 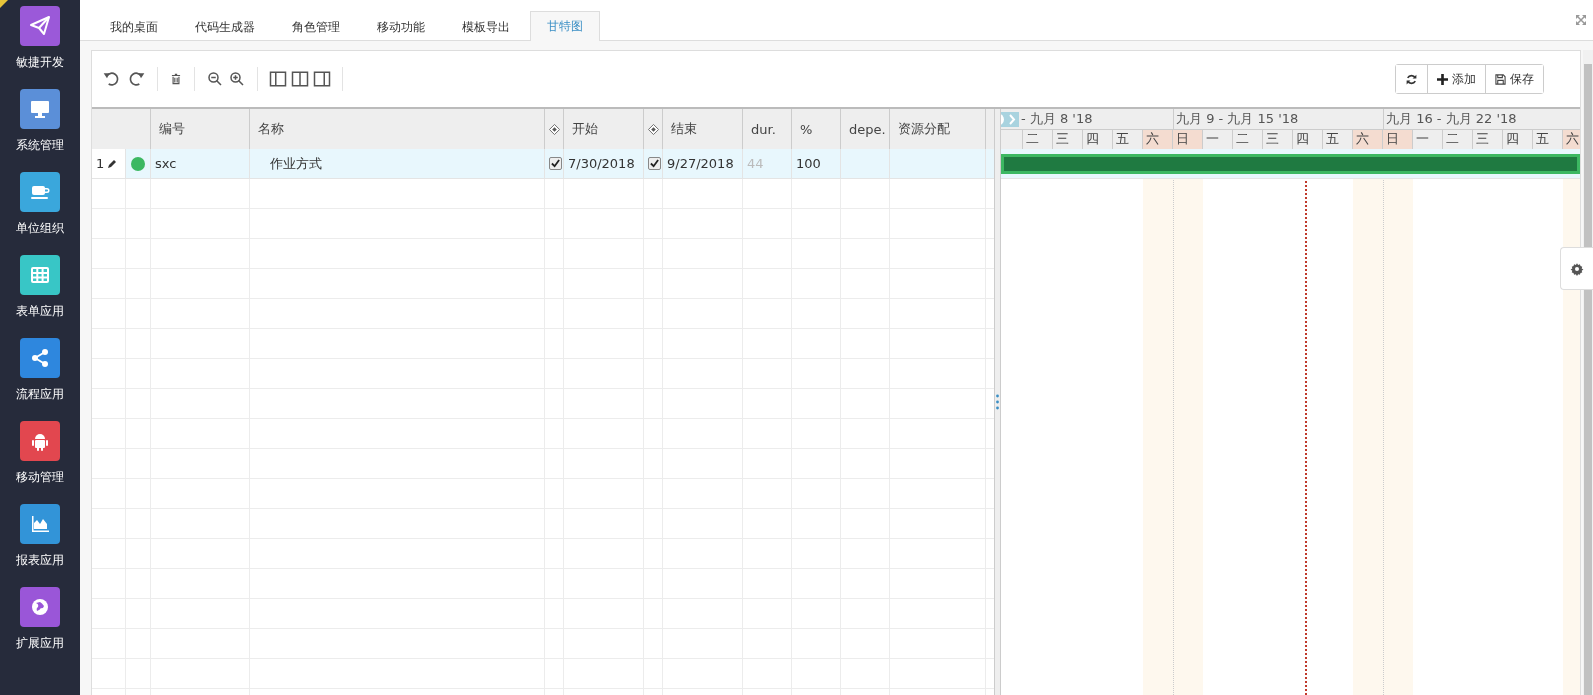 What do you see at coordinates (867, 129) in the screenshot?
I see `column-header: depe.` at bounding box center [867, 129].